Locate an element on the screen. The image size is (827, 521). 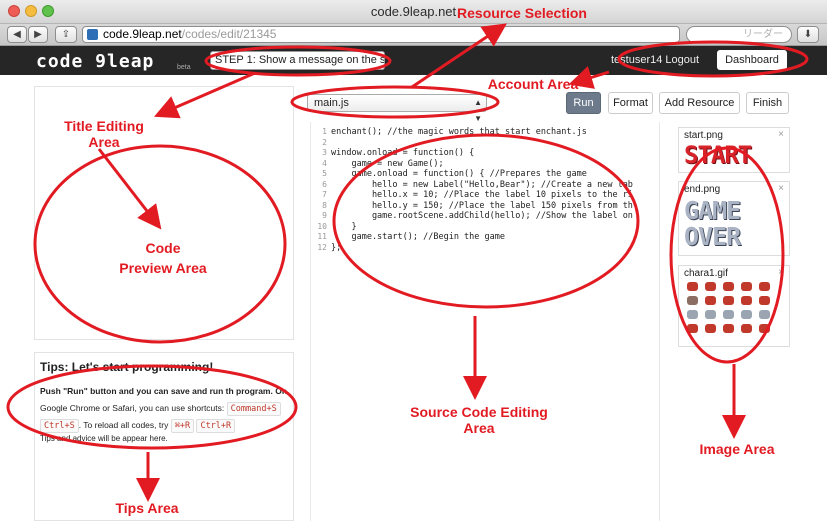
forward-arrow-icon: ▶ is located at coordinates (38, 34).